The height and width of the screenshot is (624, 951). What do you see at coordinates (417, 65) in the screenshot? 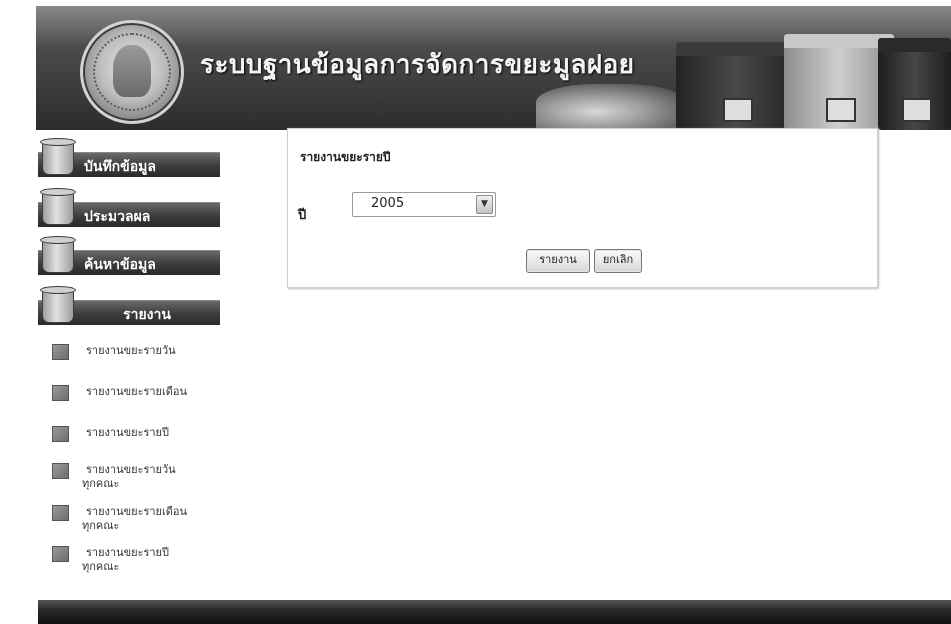
I see `site-title: ระบบฐานข้อมูลการจัดการขยะมูลฝอย` at bounding box center [417, 65].